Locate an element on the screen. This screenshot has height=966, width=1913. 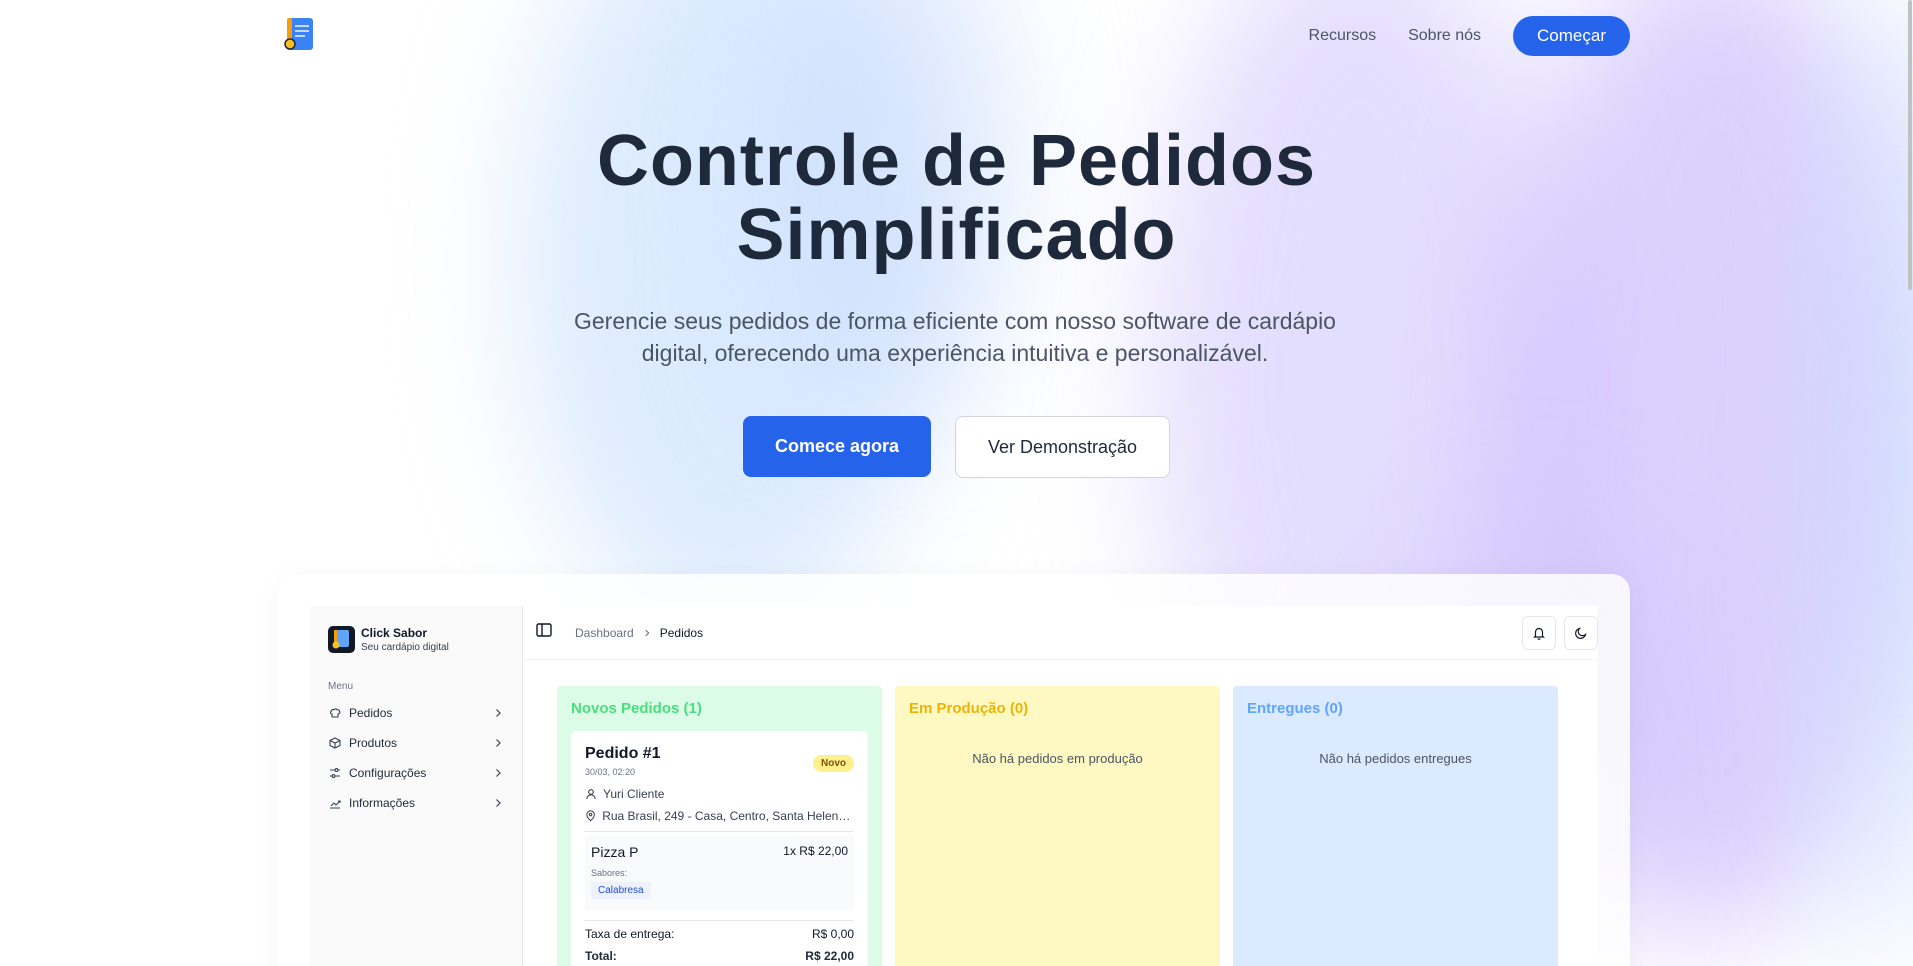
order-card: Pedido #1 30/03, 02:20 Novo Yuri Cliente is located at coordinates (719, 848).